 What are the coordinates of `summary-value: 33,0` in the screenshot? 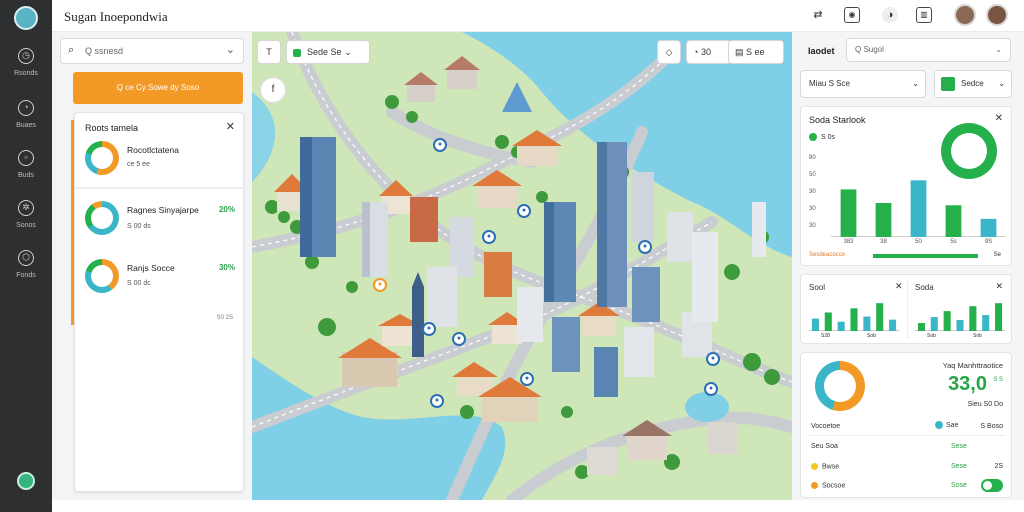 It's located at (967, 384).